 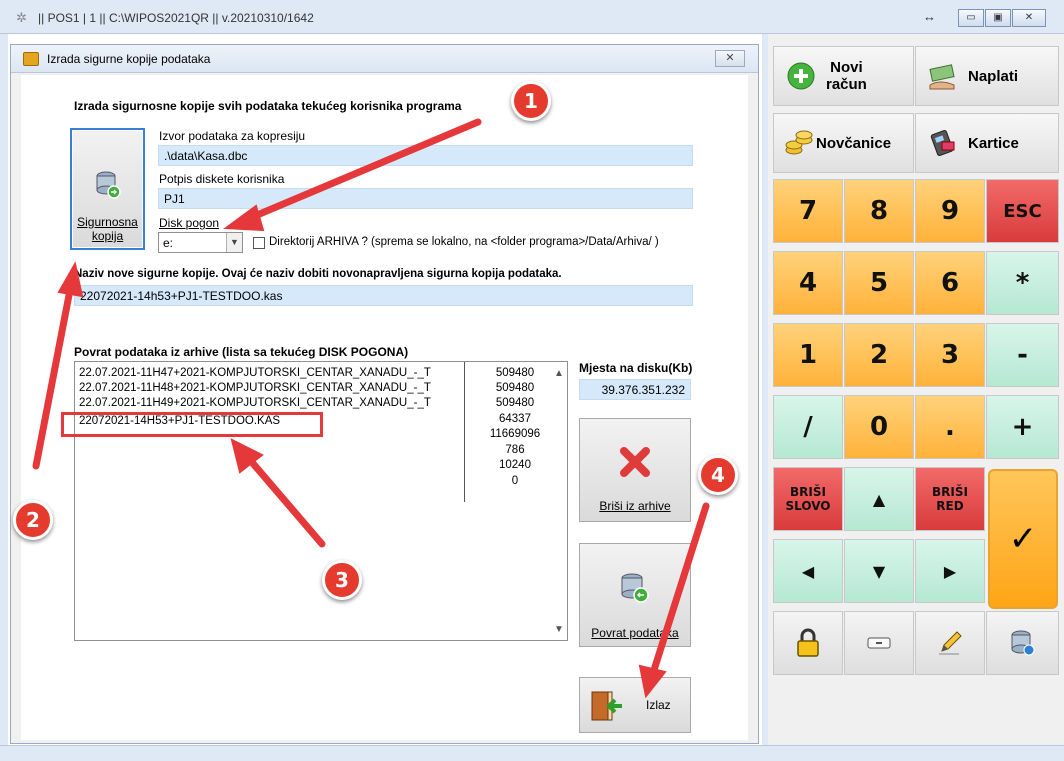 I want to click on restore-data-button: Povrat podataka, so click(x=635, y=595).